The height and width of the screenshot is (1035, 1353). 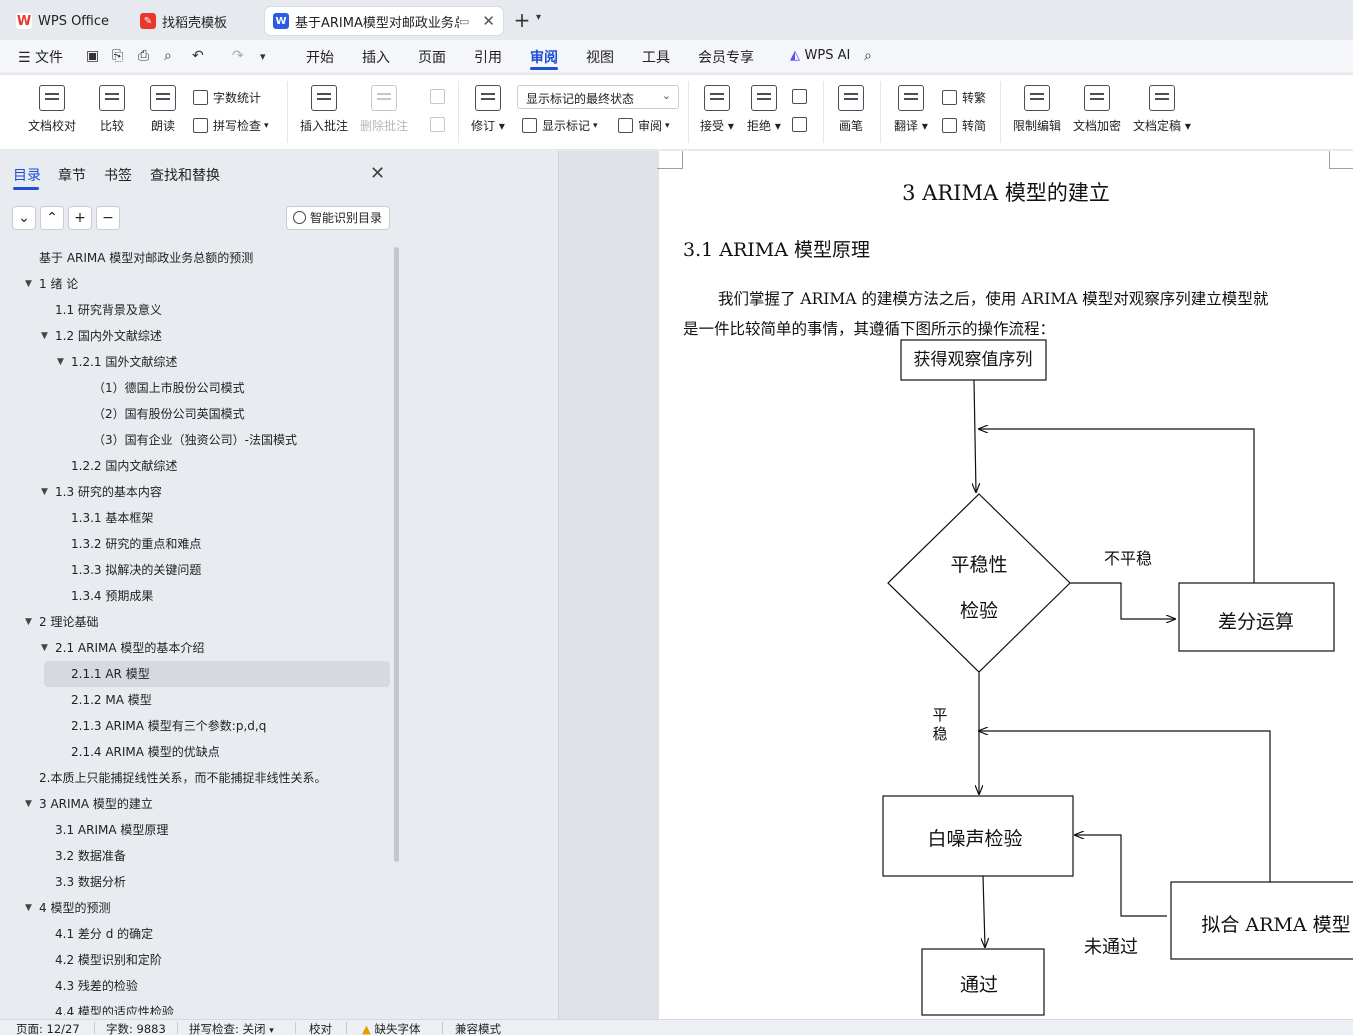 I want to click on delete-comment-button: 删除批注, so click(x=384, y=109).